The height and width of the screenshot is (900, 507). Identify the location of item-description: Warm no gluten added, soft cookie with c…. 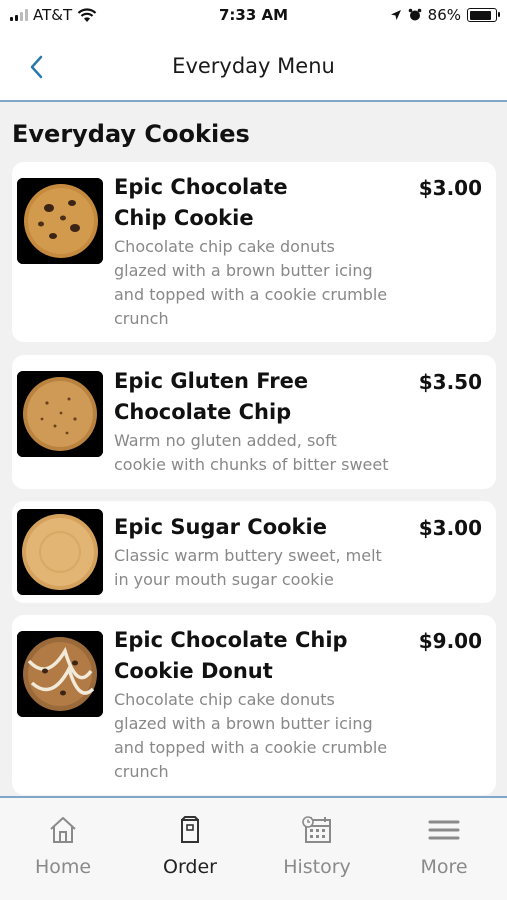
(259, 453).